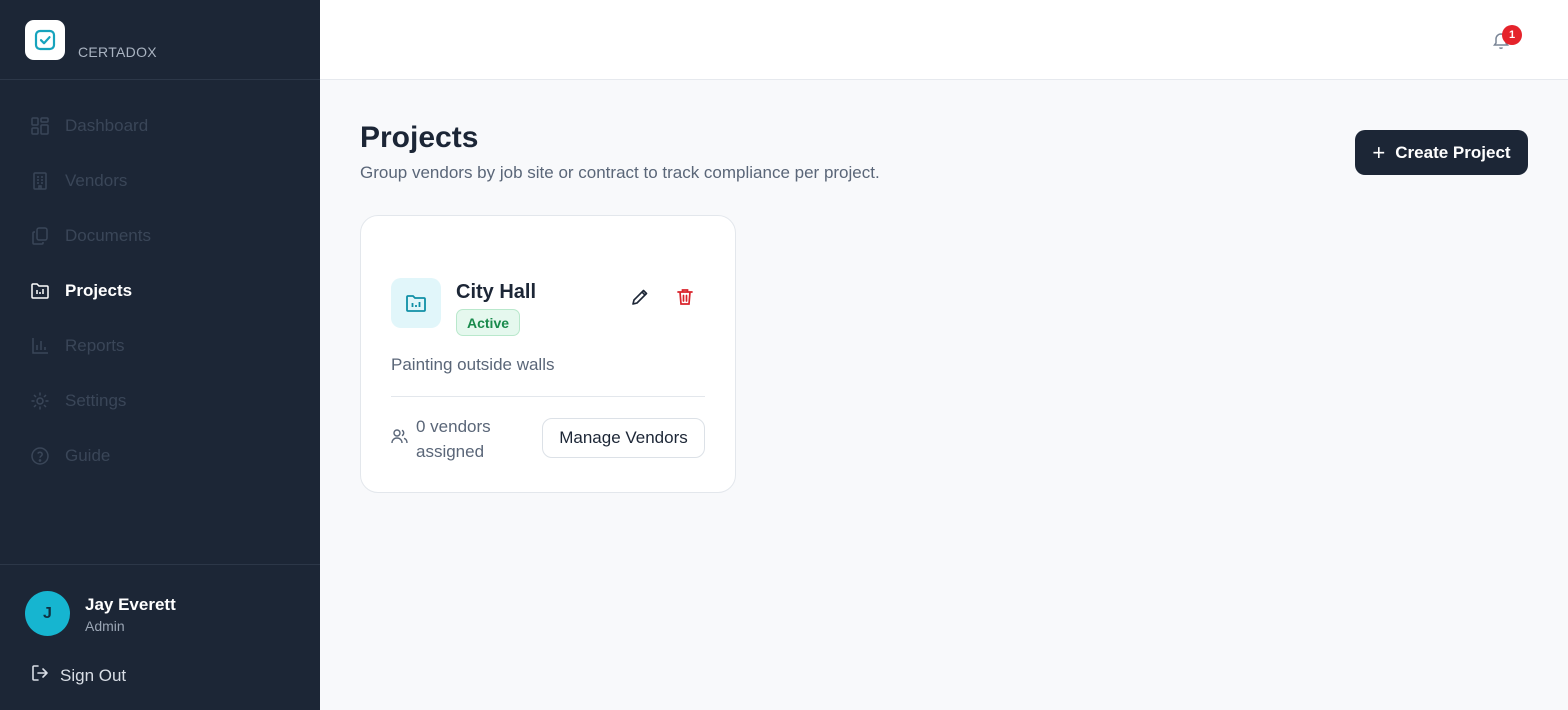 The width and height of the screenshot is (1568, 710). Describe the element at coordinates (117, 52) in the screenshot. I see `brand-name: CERTADOX` at that location.